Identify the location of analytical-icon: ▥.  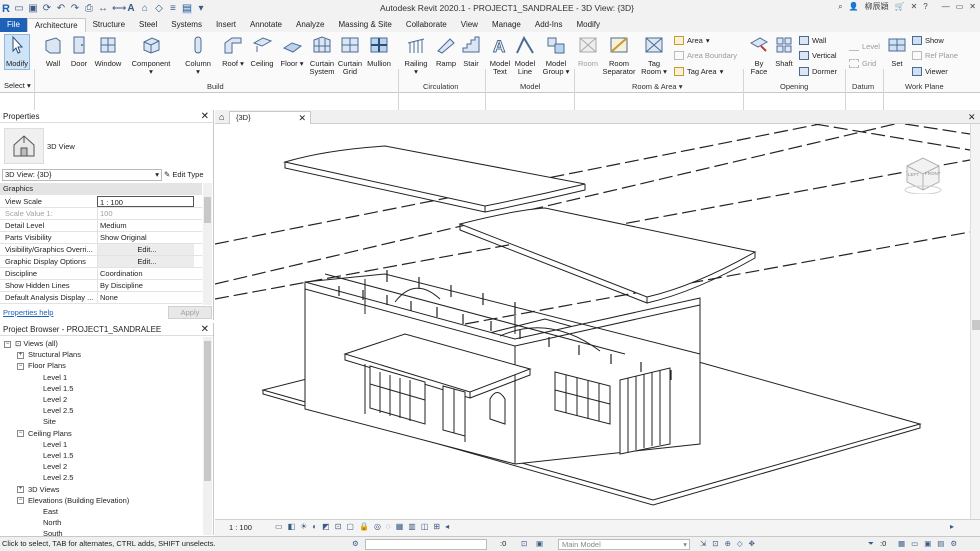
(412, 526).